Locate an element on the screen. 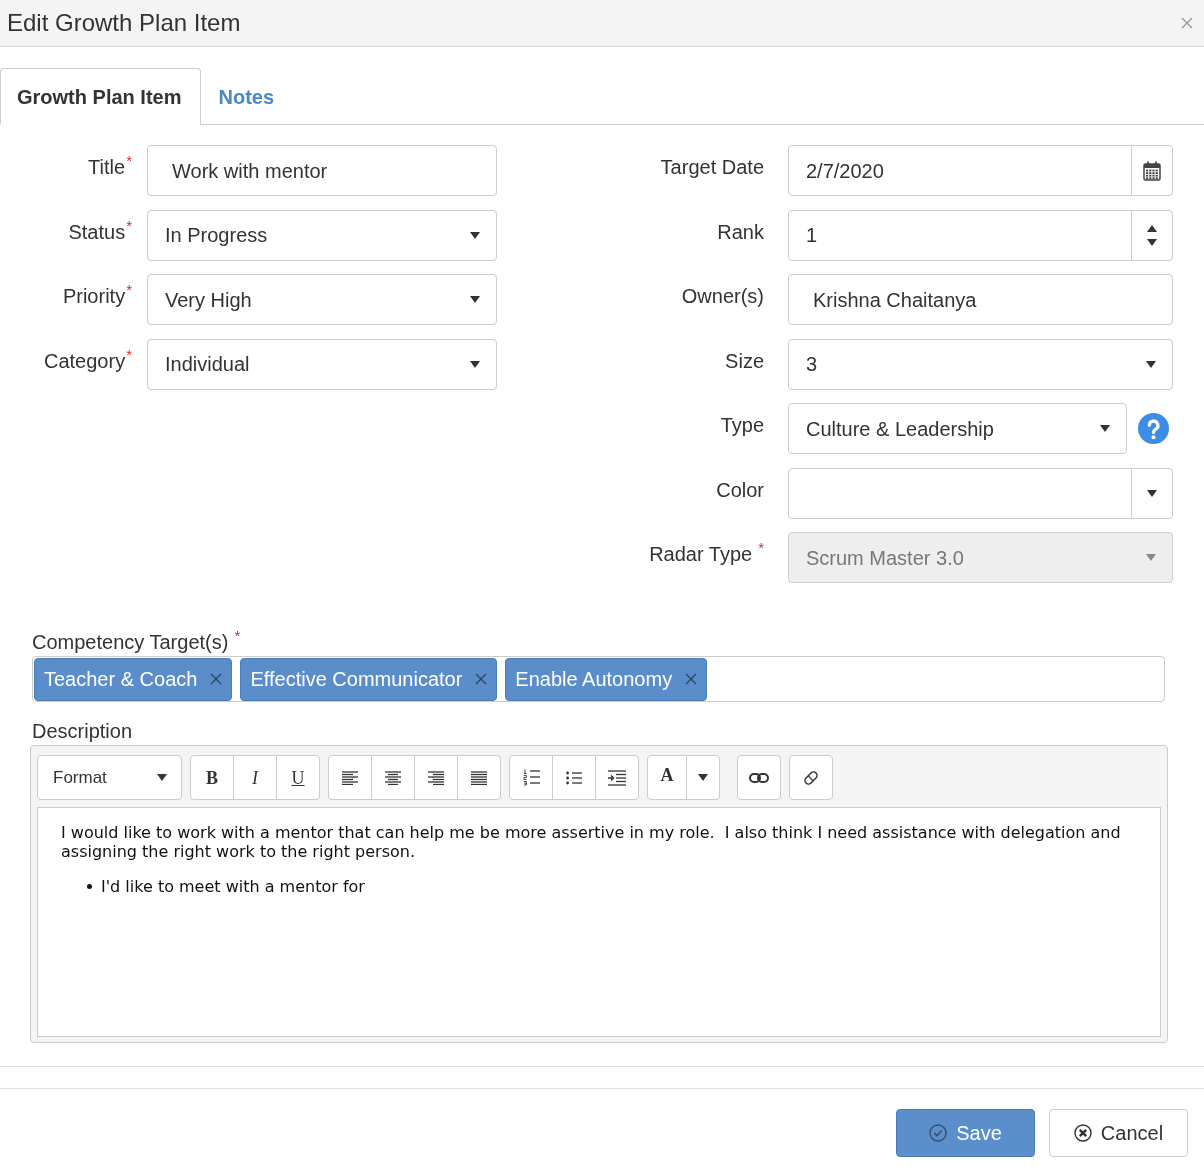 This screenshot has width=1204, height=1174. dropdown-field: 3 is located at coordinates (980, 364).